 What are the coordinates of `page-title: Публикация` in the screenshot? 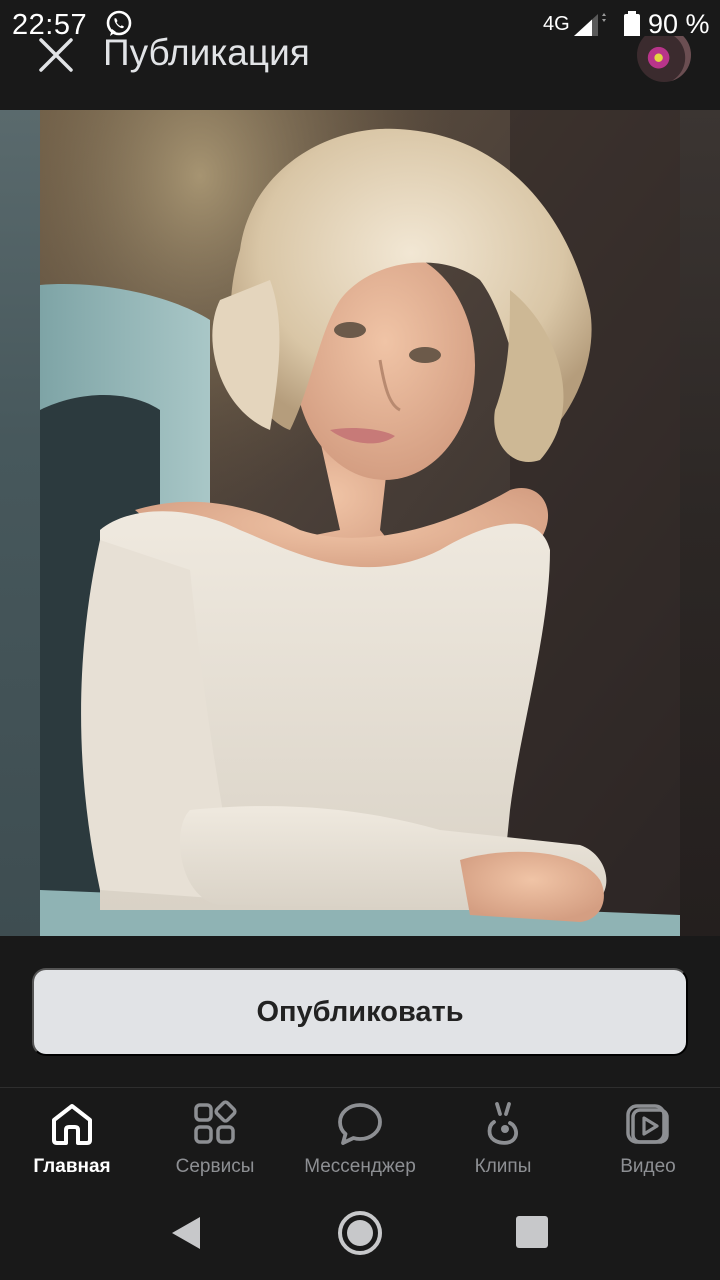 It's located at (206, 54).